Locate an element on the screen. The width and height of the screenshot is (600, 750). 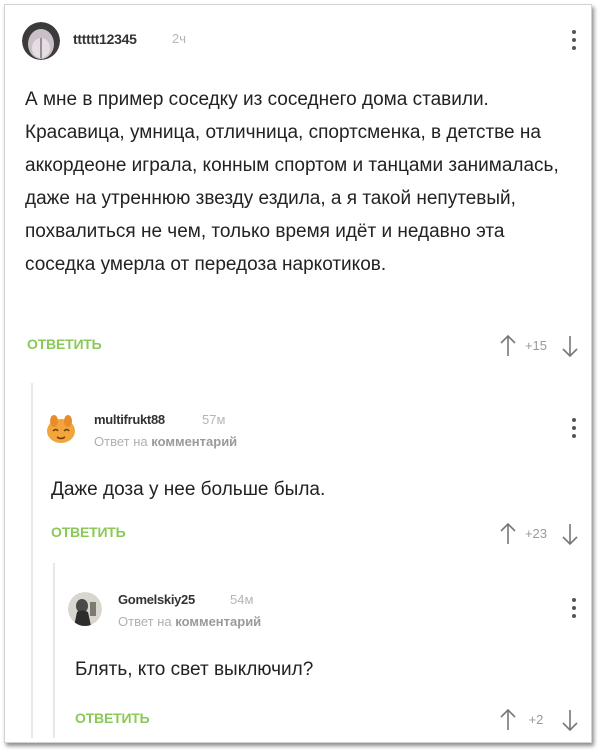
vote-score: +15 is located at coordinates (536, 345).